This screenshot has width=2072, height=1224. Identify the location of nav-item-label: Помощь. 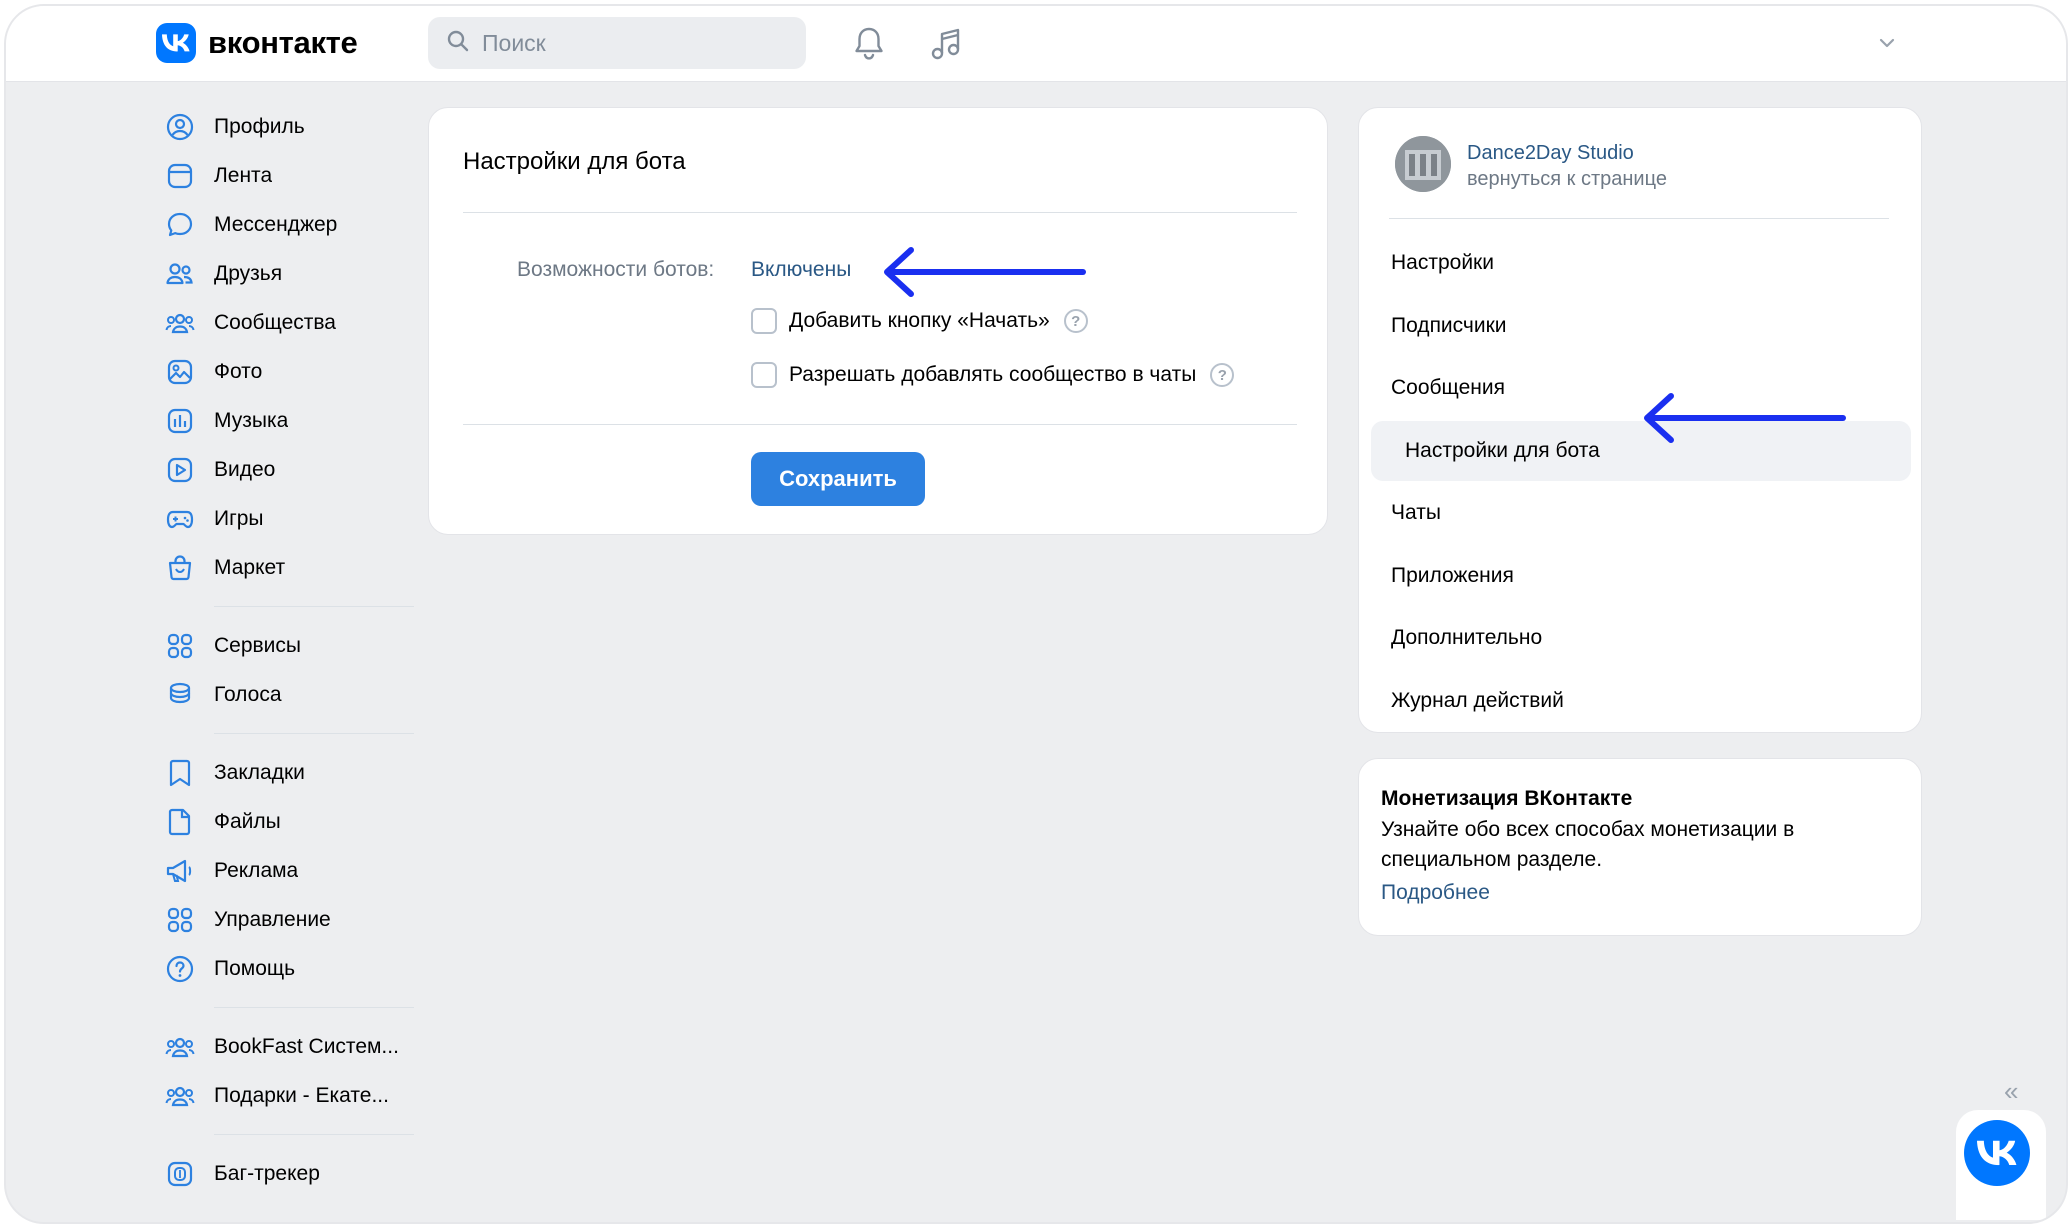
(255, 968).